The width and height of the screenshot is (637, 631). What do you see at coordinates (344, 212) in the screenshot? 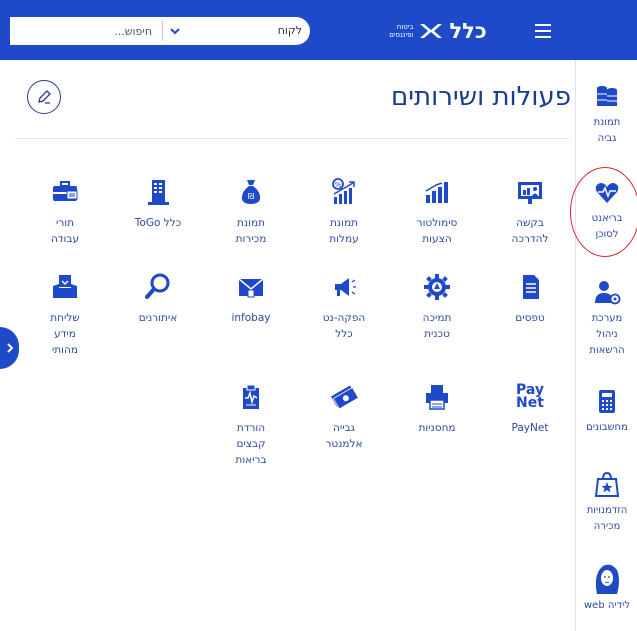
I see `tile-commissions: % תמונת עמלות` at bounding box center [344, 212].